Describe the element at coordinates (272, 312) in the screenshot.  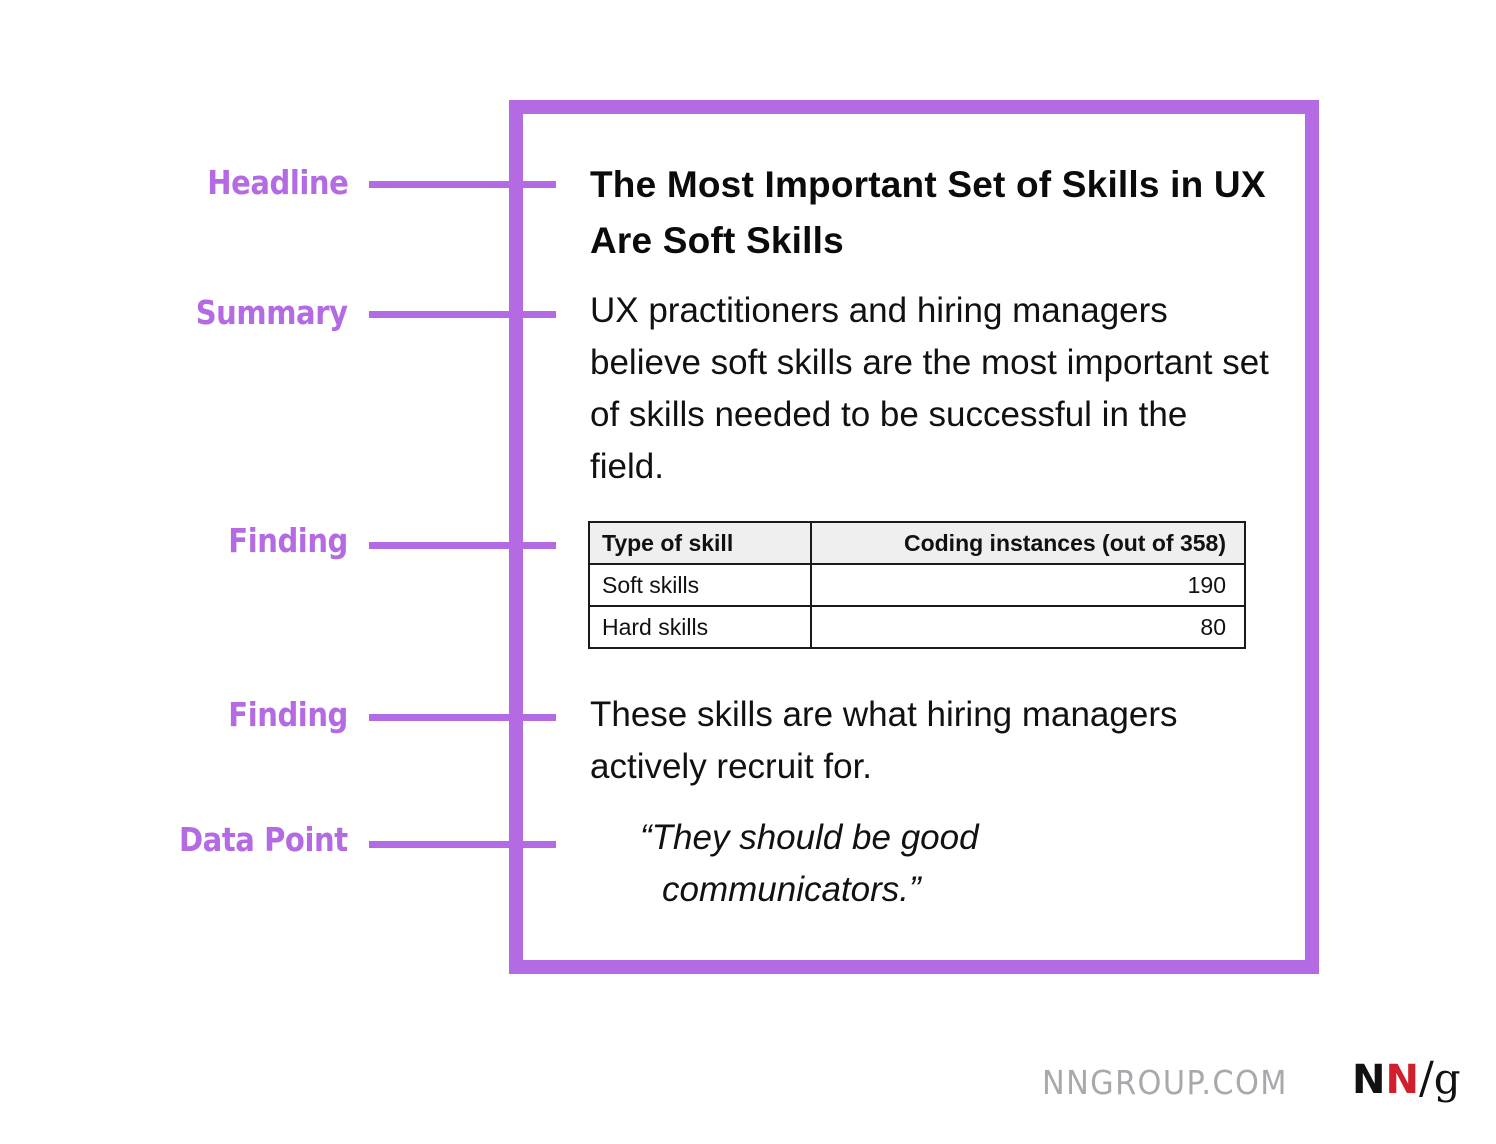
I see `label-summary: Summary` at that location.